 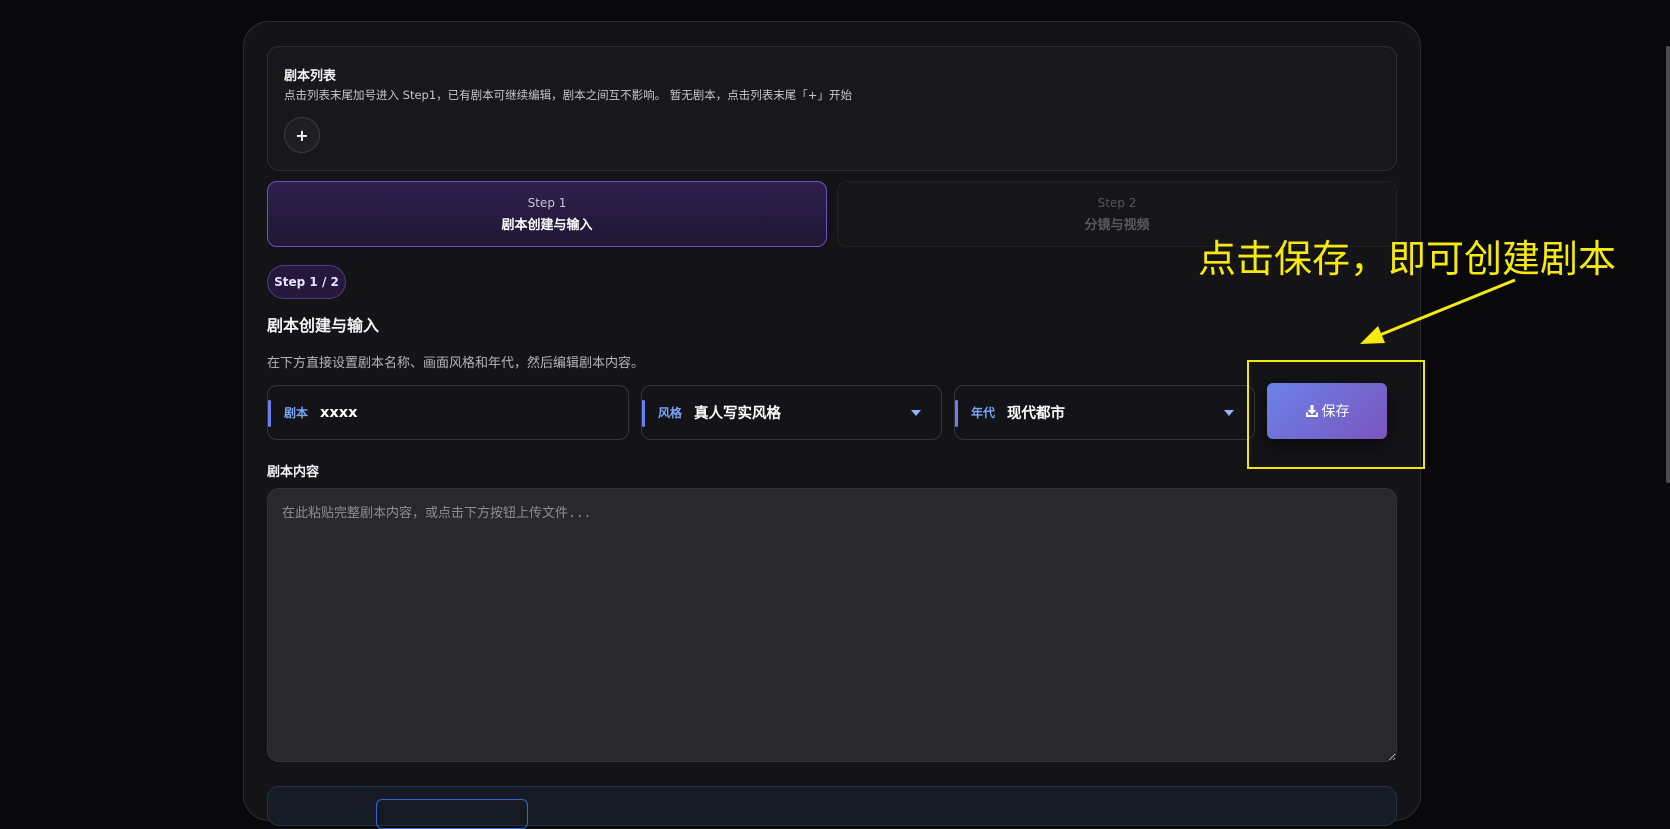 What do you see at coordinates (547, 214) in the screenshot?
I see `tab-step-1: Step 1 剧本创建与输入` at bounding box center [547, 214].